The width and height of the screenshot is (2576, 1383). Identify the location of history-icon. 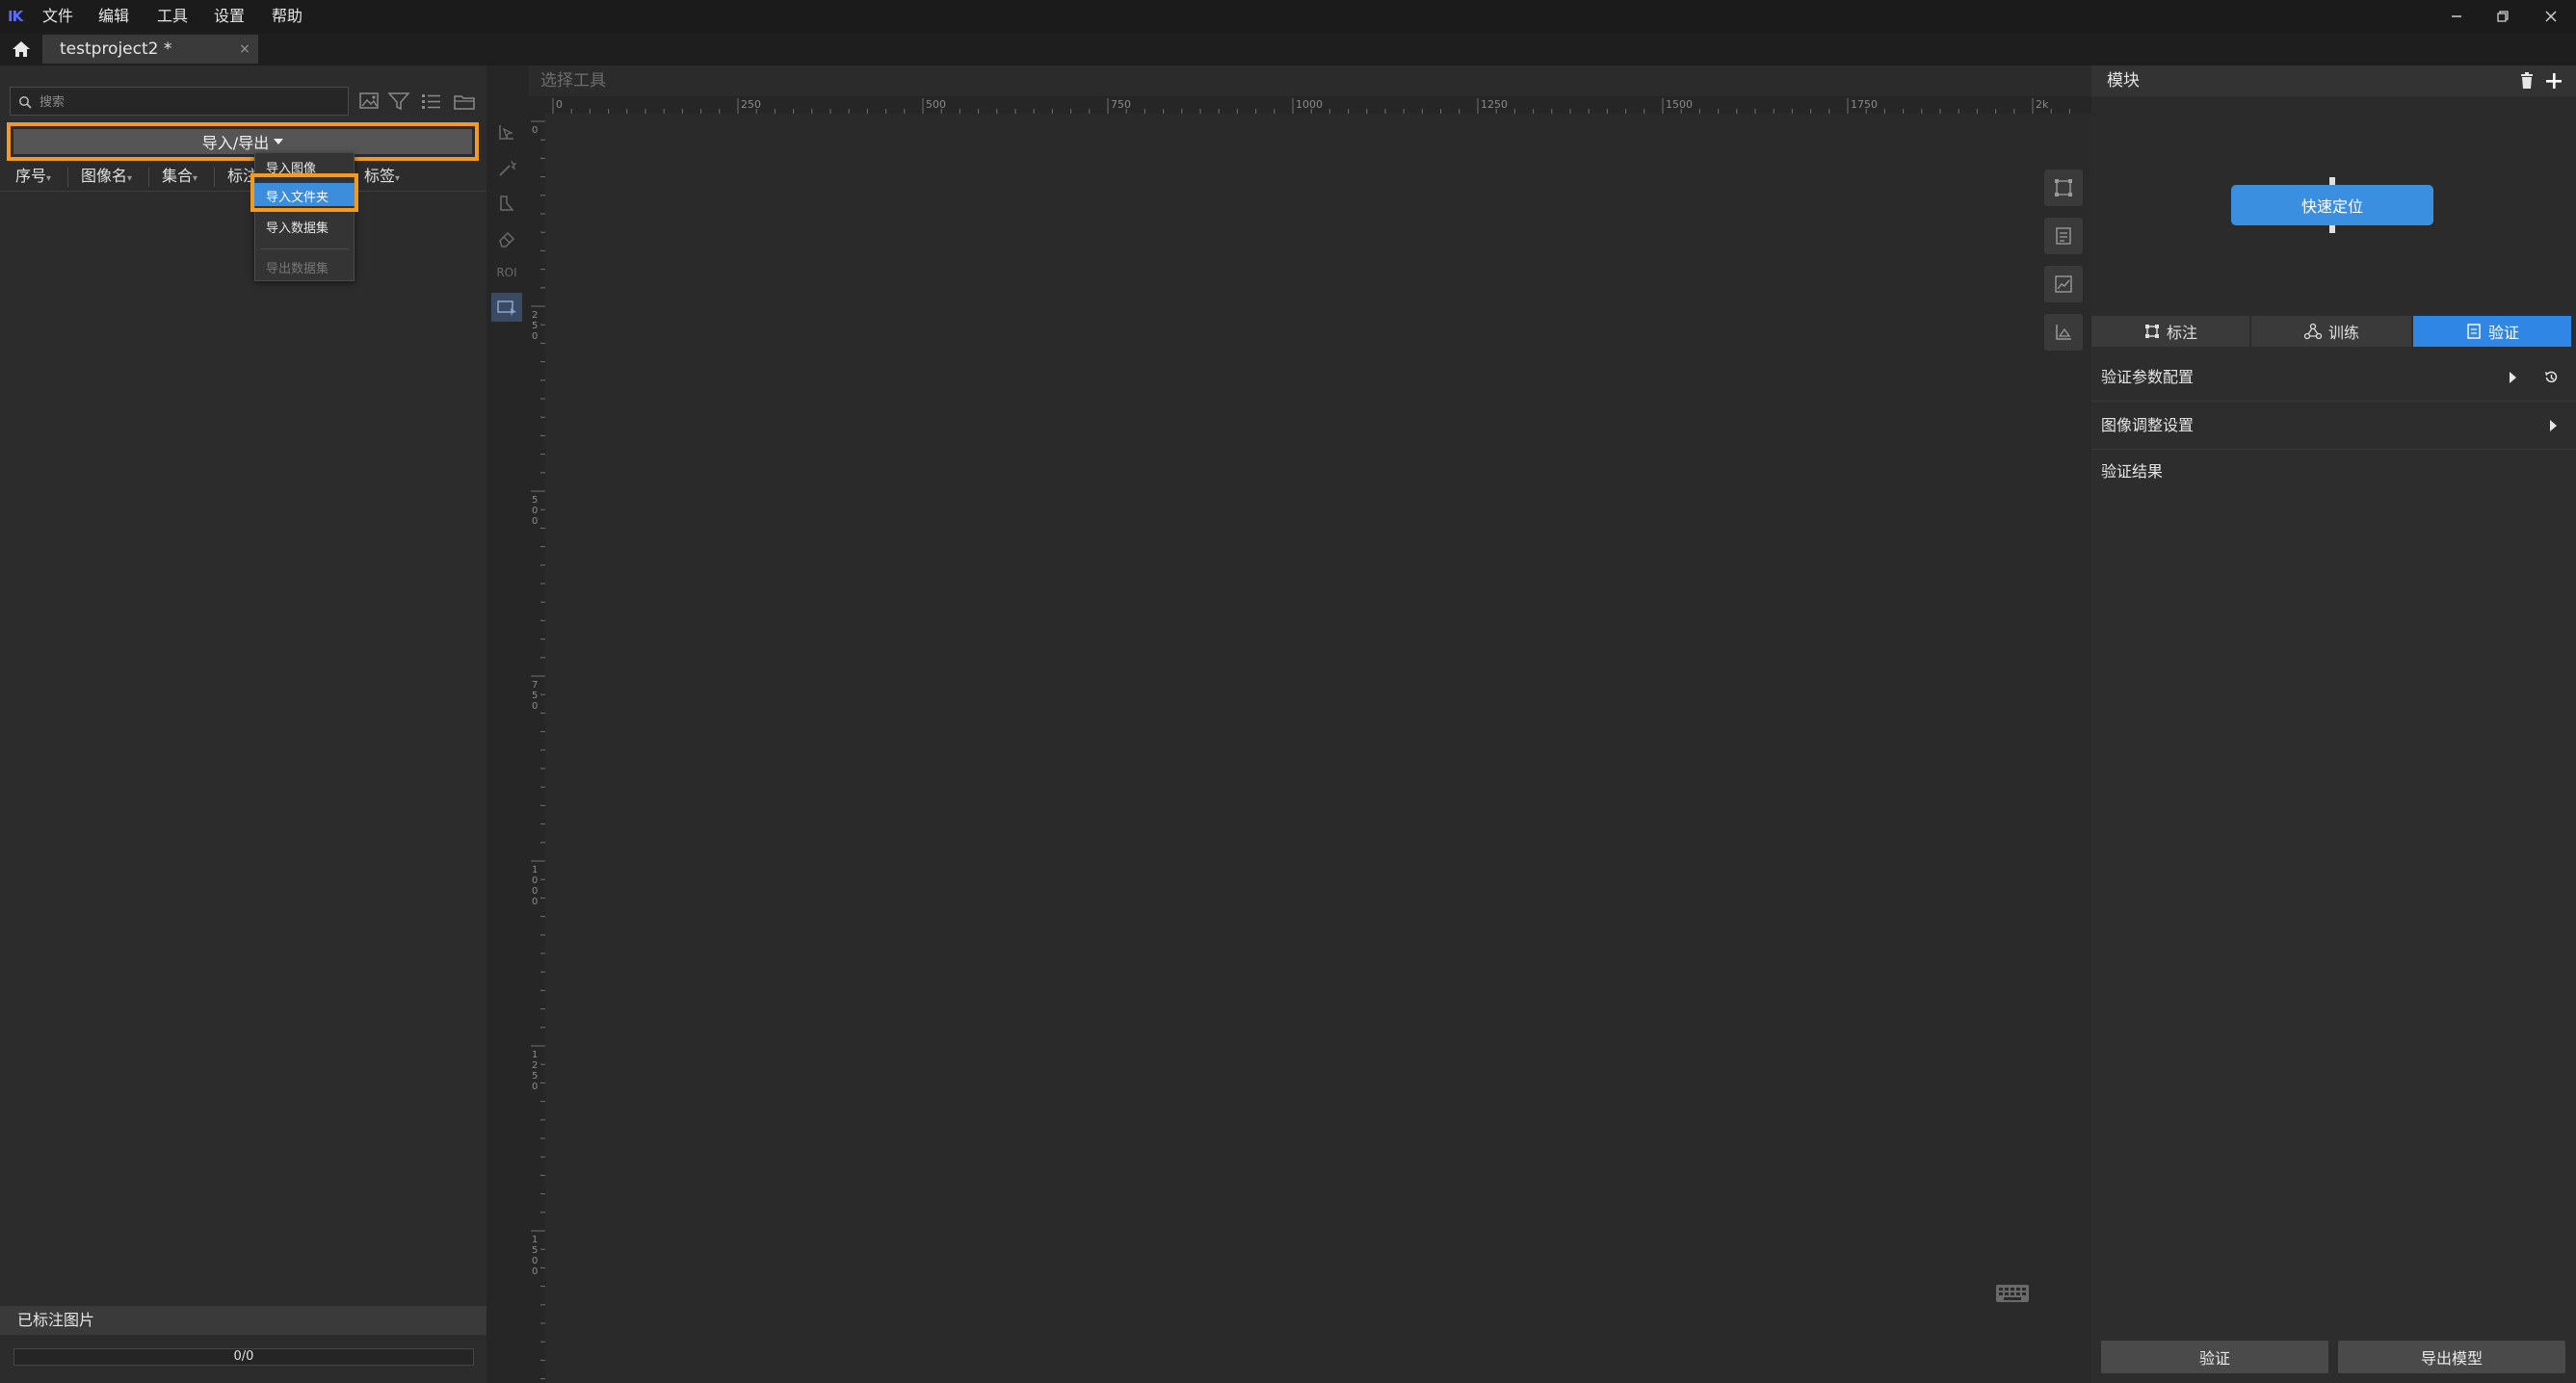
(2551, 378).